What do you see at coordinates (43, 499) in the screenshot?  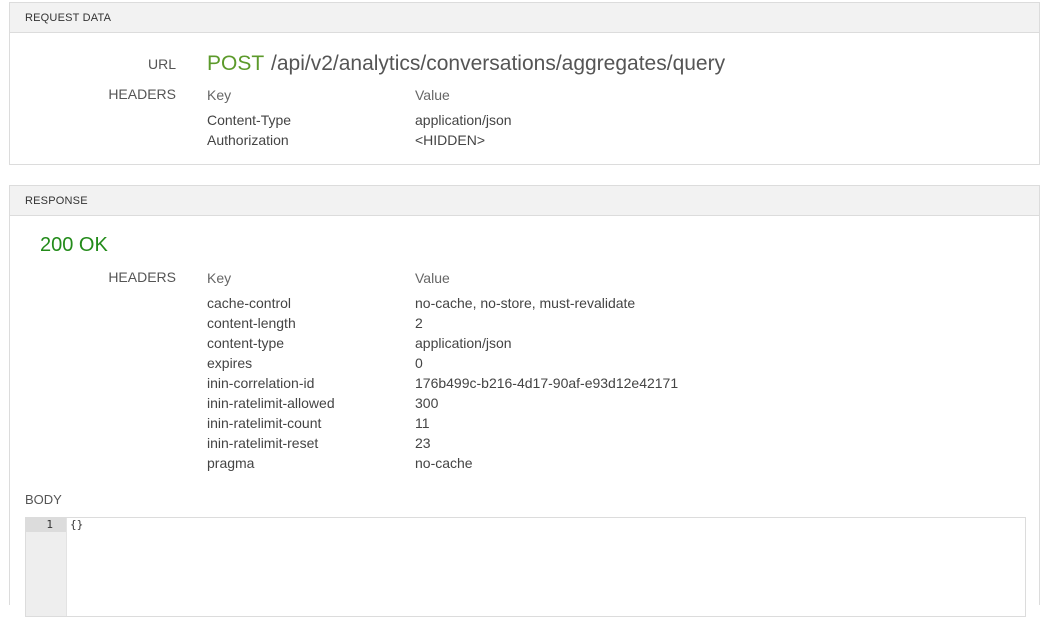 I see `body-label: BODY` at bounding box center [43, 499].